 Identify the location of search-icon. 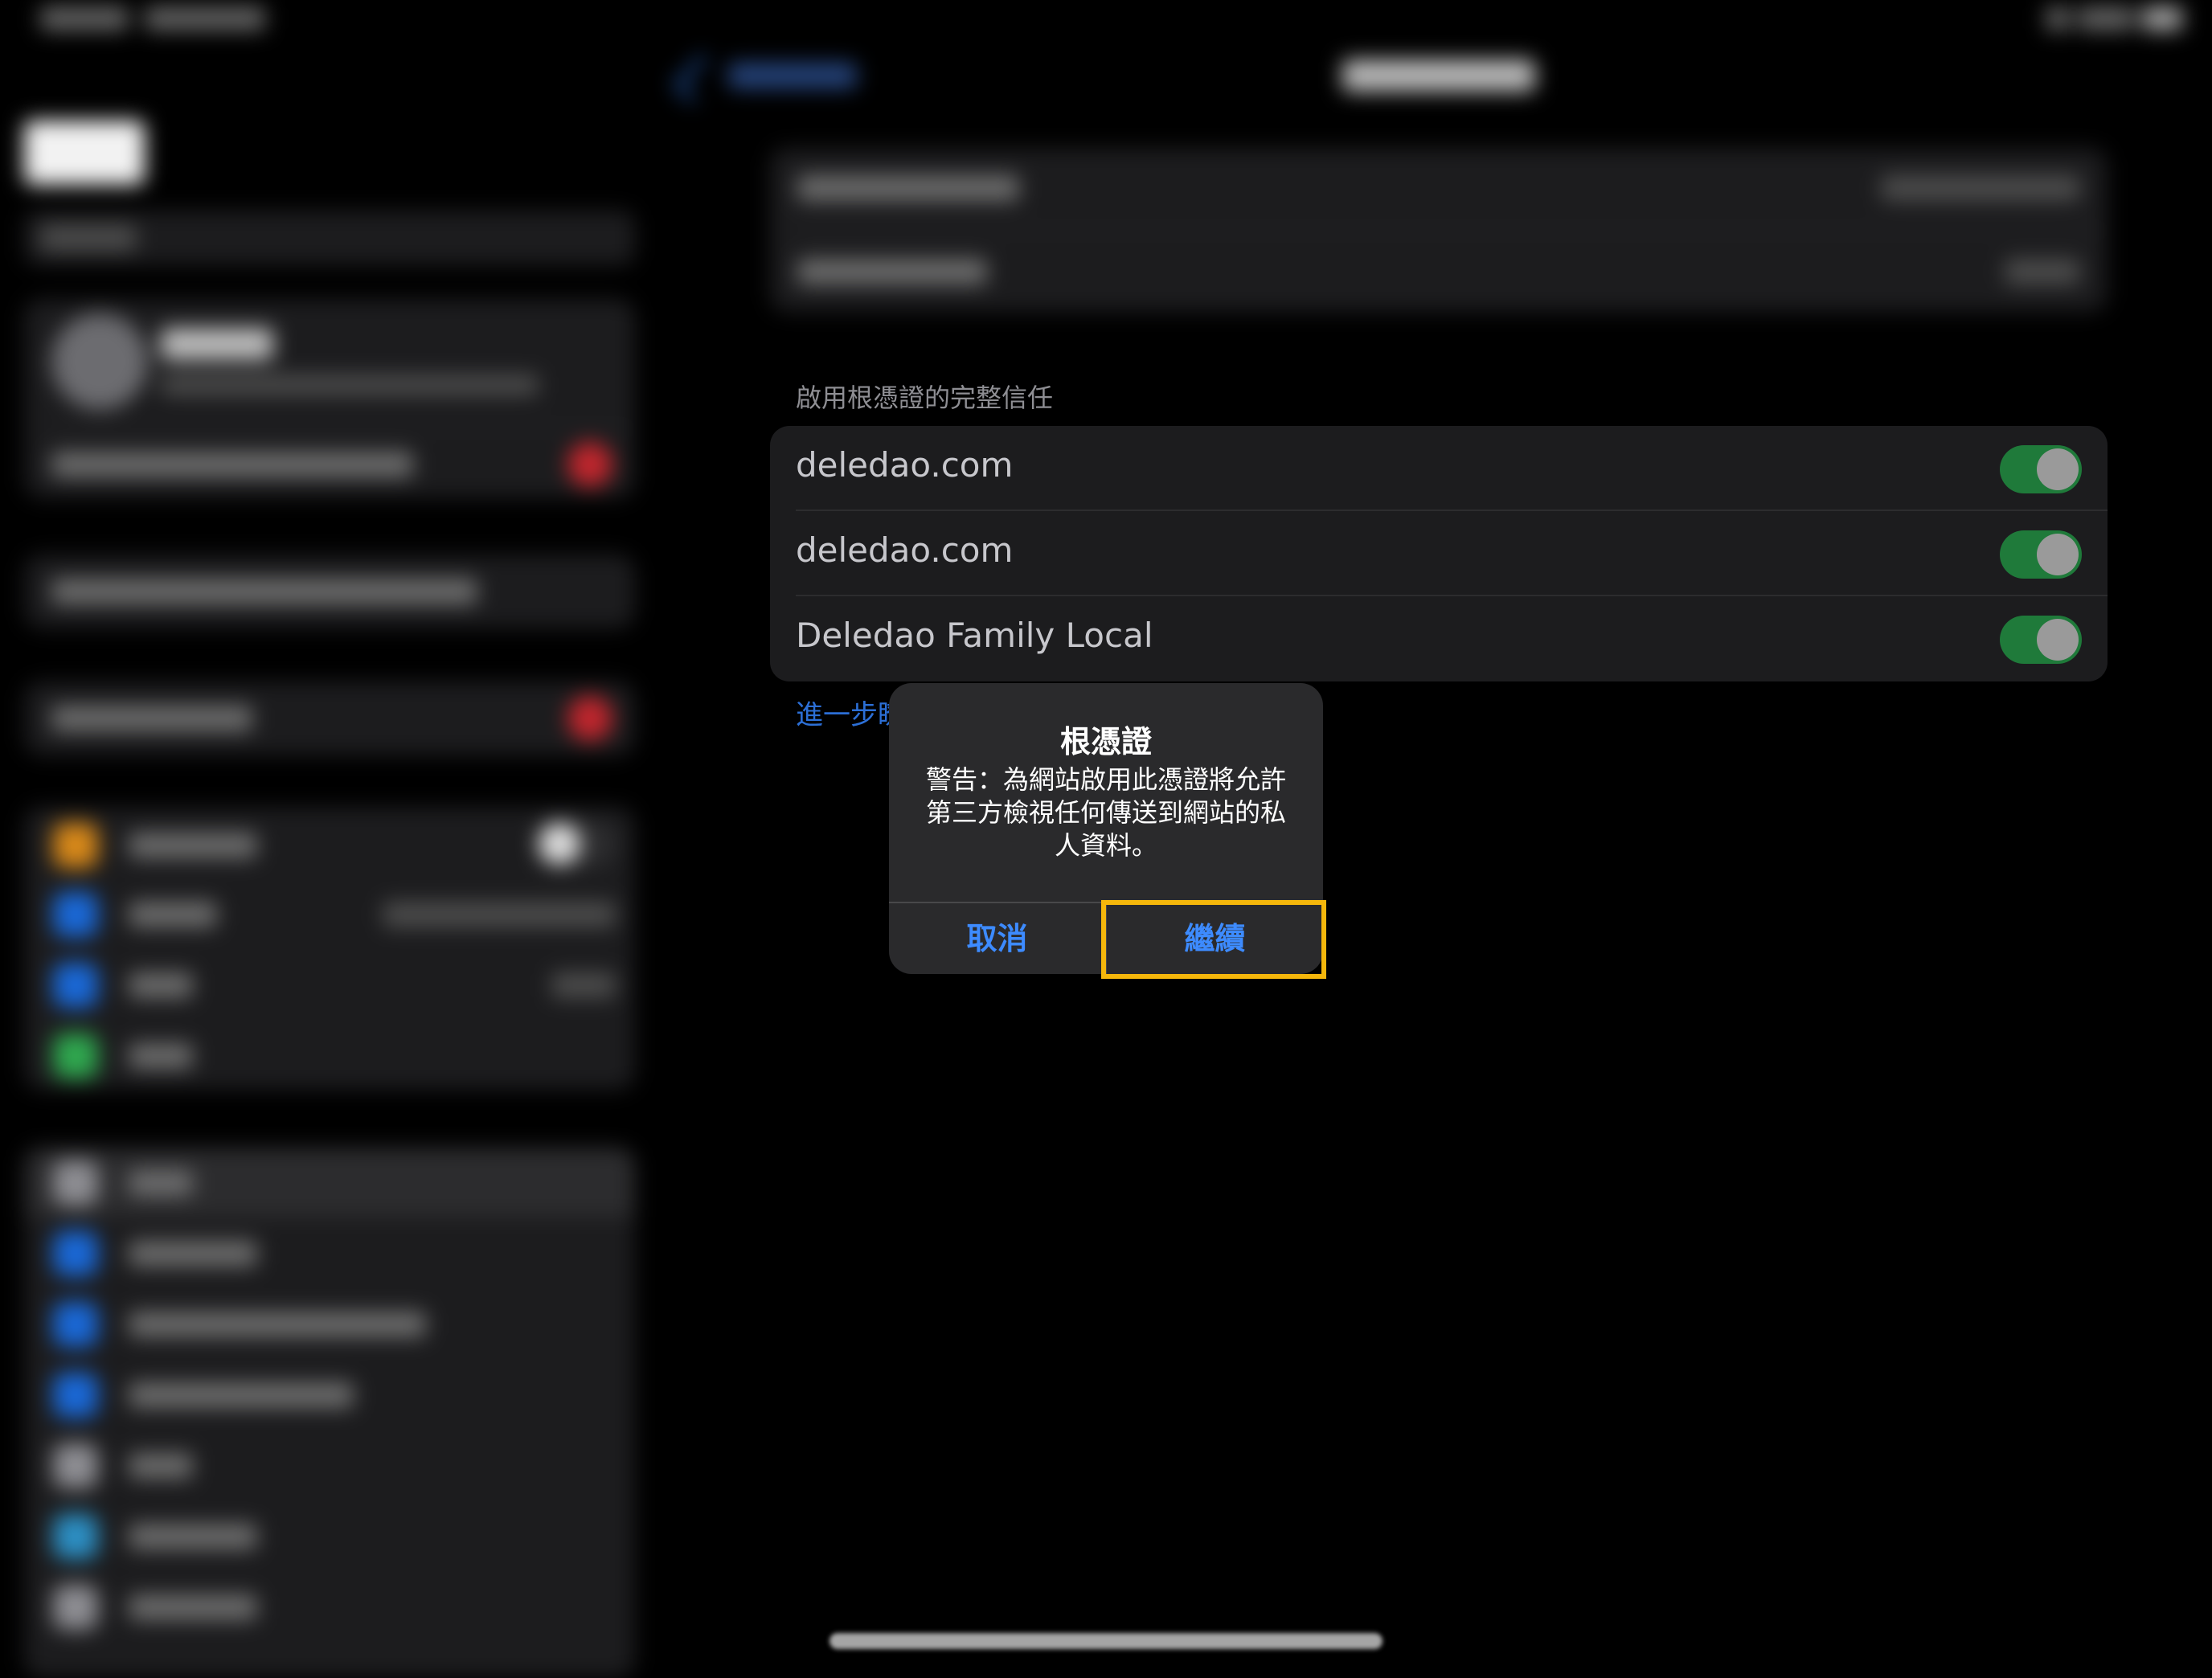
(88, 238).